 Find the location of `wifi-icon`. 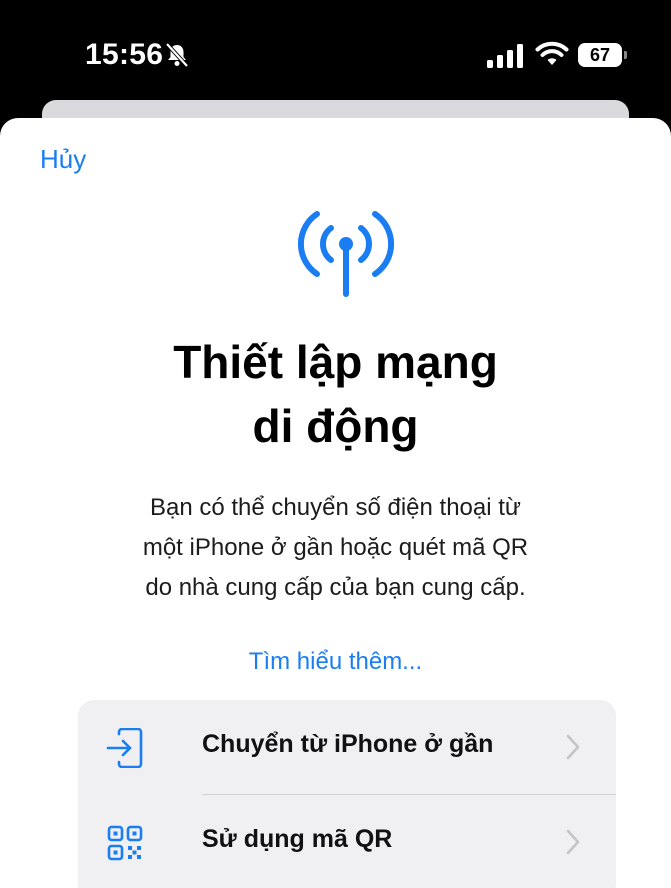

wifi-icon is located at coordinates (552, 53).